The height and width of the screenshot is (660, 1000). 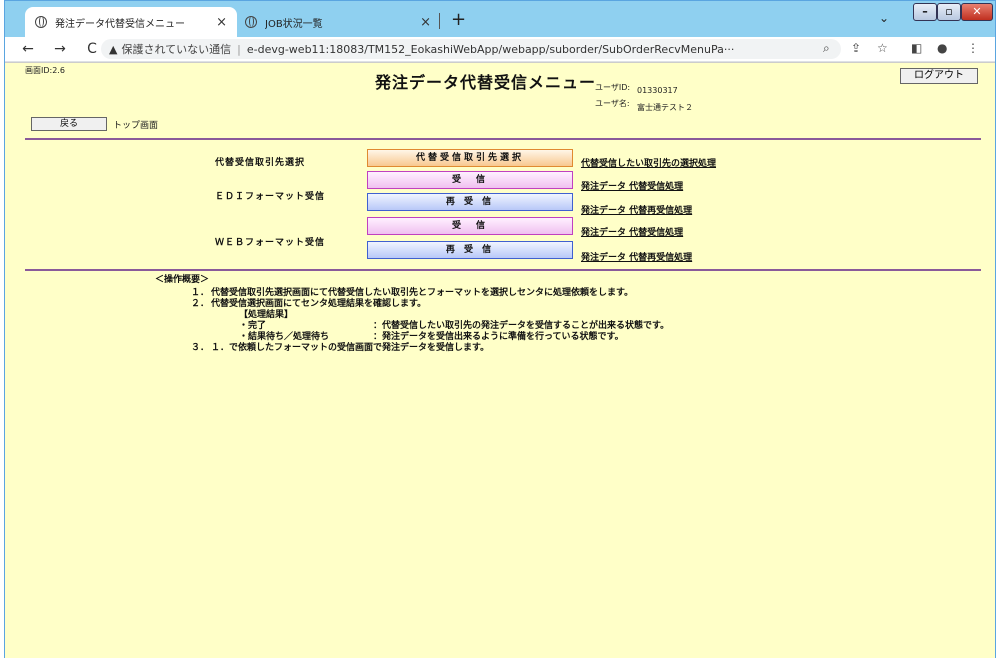 I want to click on result-text: ：発注データを受信出来るように準備を行っている状態です。, so click(x=498, y=337).